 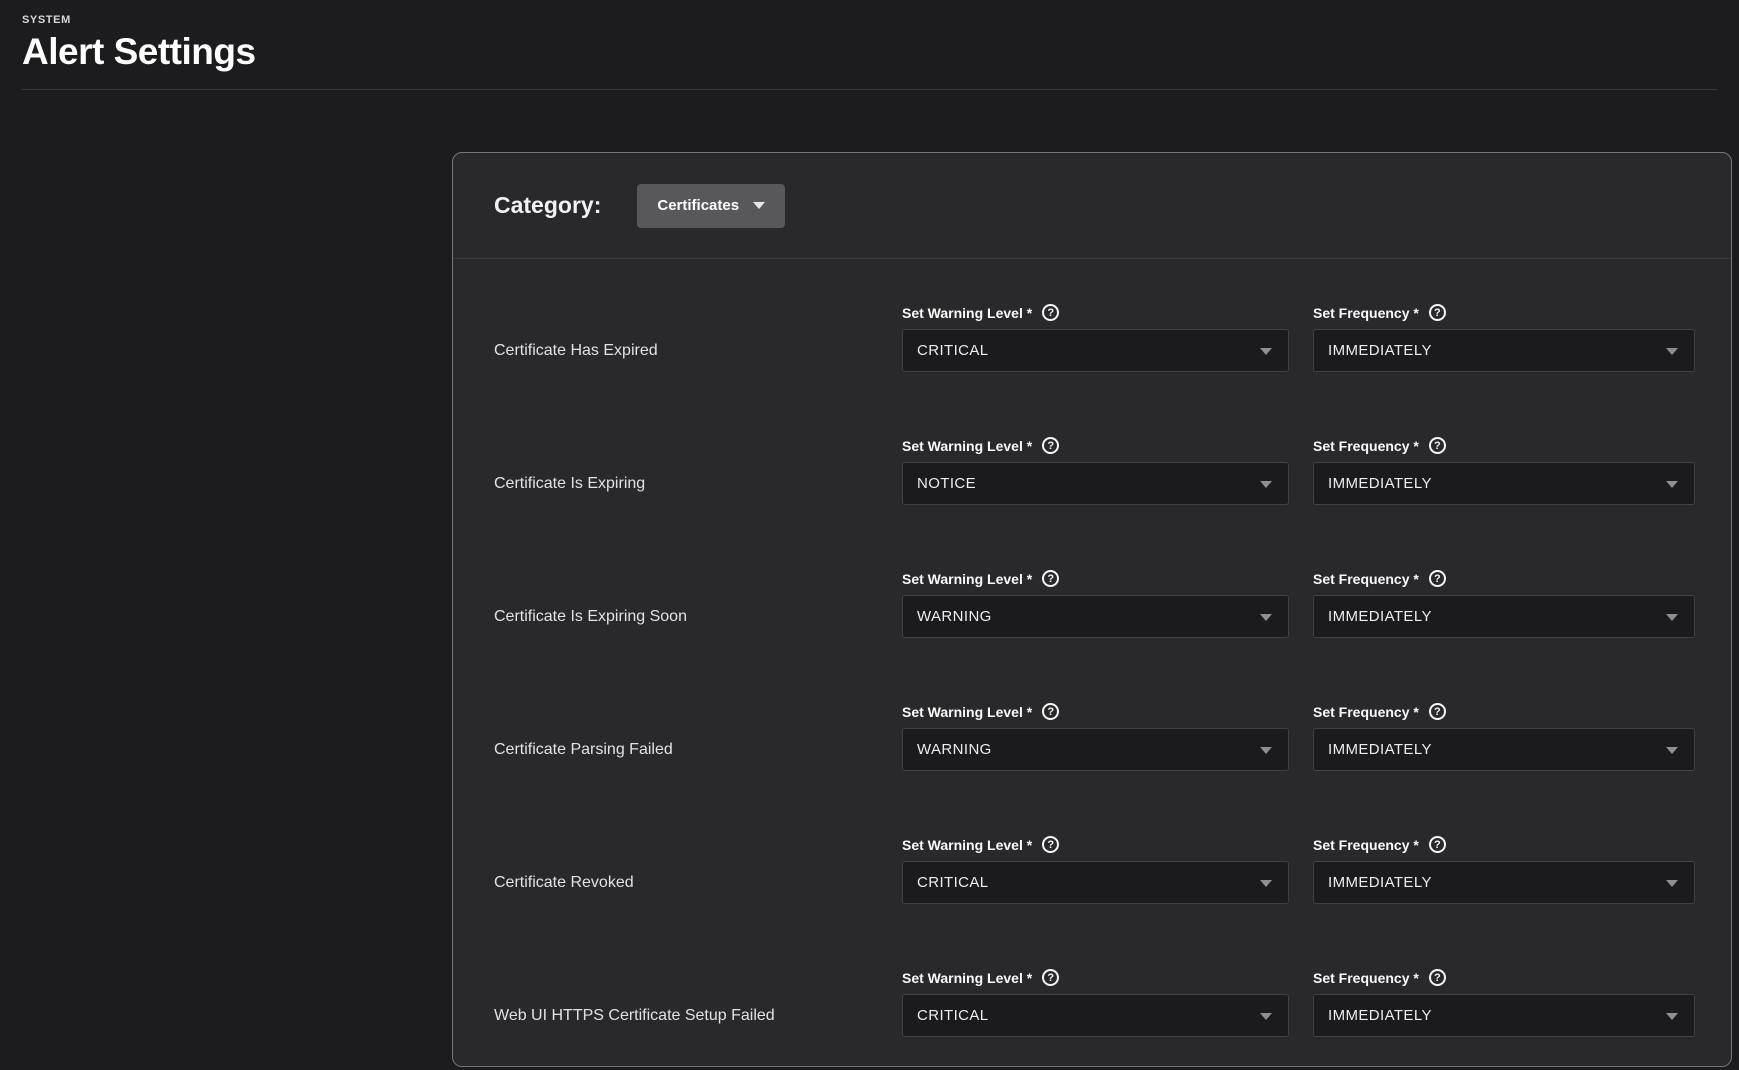 What do you see at coordinates (698, 205) in the screenshot?
I see `category-dropdown-value: Certificates` at bounding box center [698, 205].